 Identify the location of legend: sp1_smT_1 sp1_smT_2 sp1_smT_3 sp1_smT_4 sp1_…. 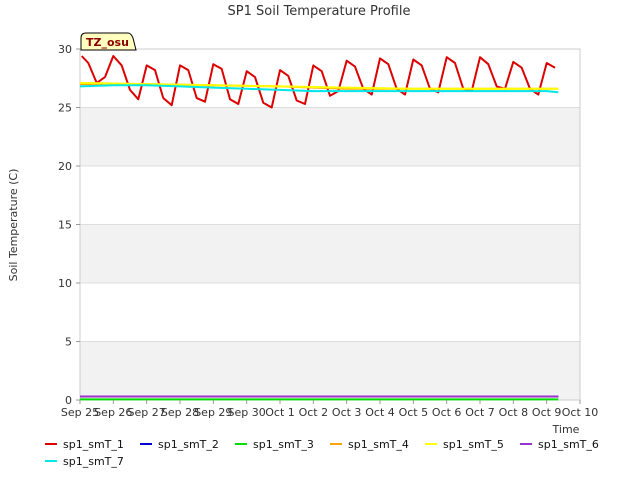
(322, 453).